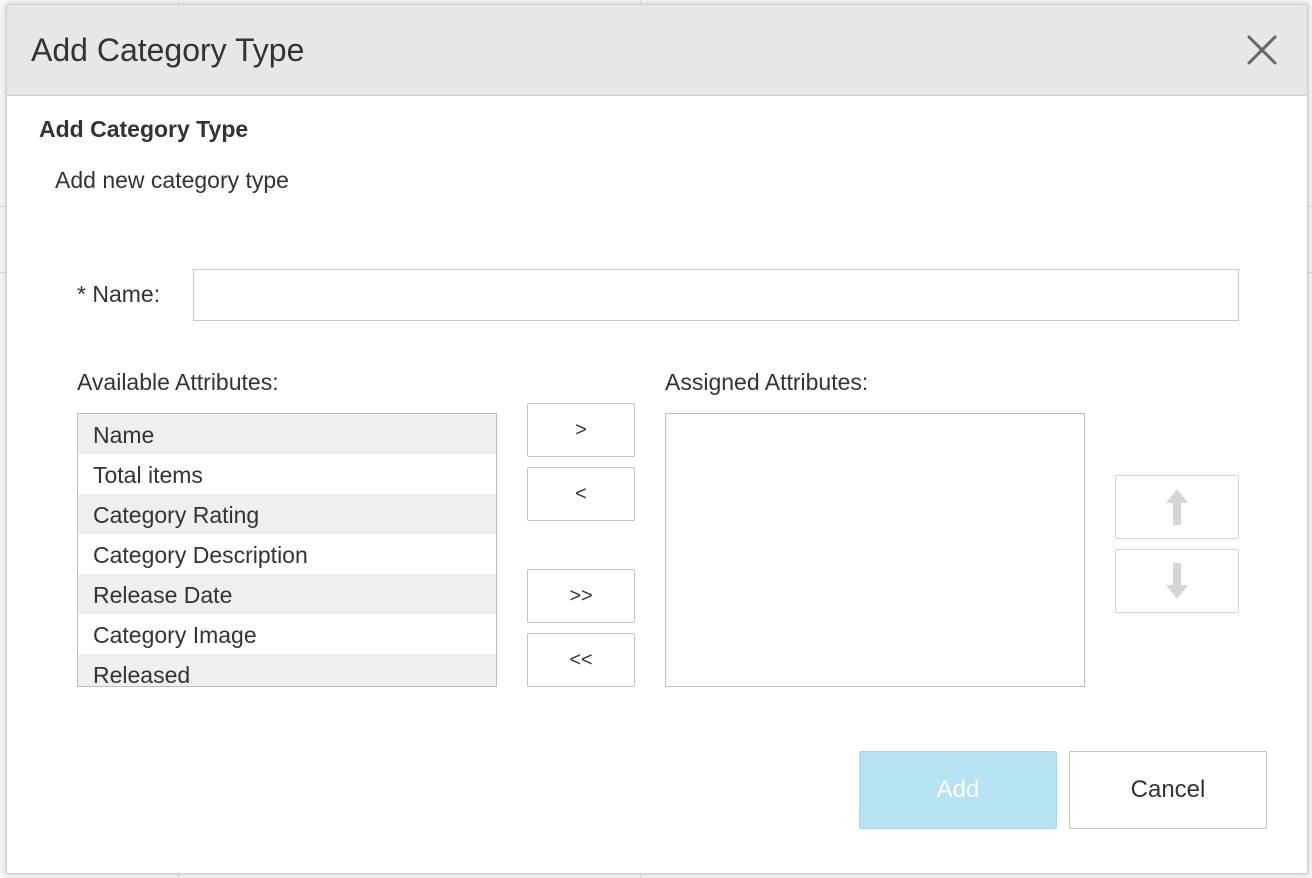  What do you see at coordinates (581, 660) in the screenshot?
I see `remove-all-button: <<` at bounding box center [581, 660].